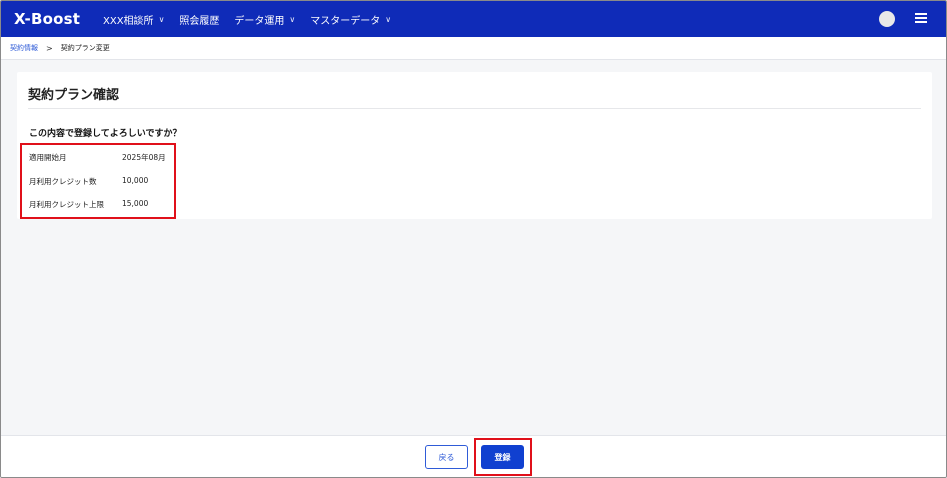  I want to click on xboost-logo: X-Boost, so click(47, 19).